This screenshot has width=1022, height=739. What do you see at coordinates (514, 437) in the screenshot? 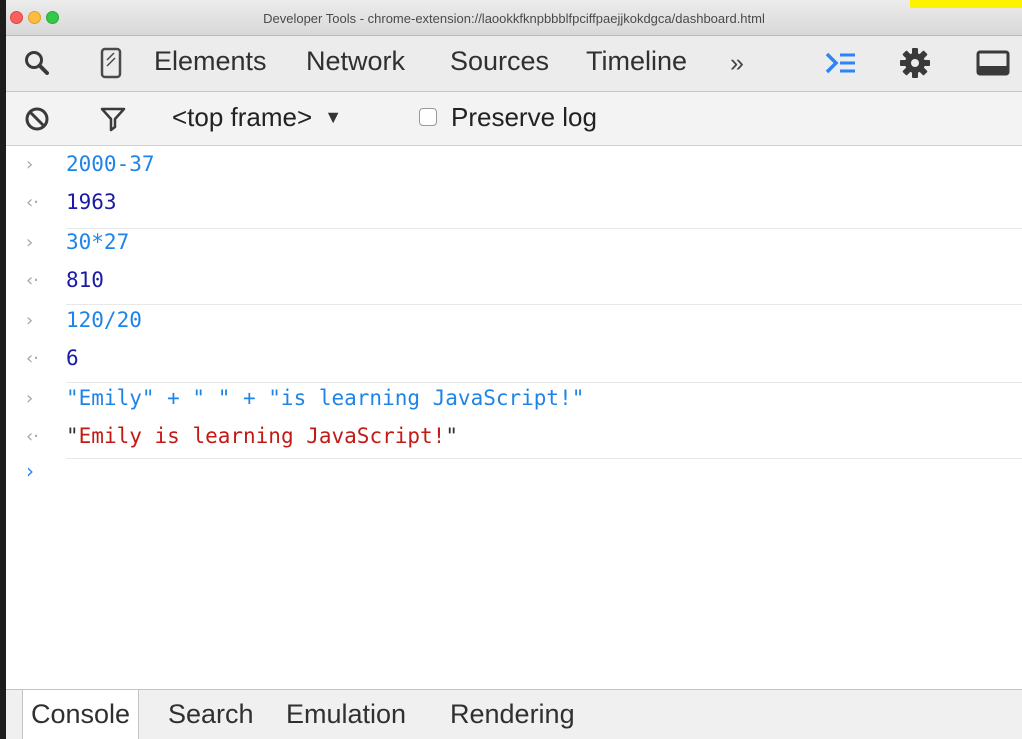
I see `console-result-row: ‹· "Emily is learning JavaScript!"` at bounding box center [514, 437].